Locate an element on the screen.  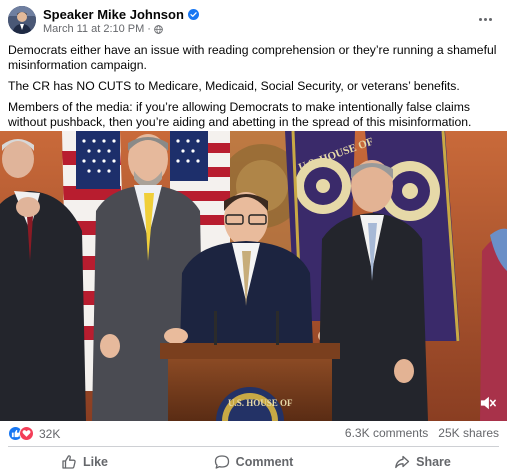
share-icon is located at coordinates (402, 462).